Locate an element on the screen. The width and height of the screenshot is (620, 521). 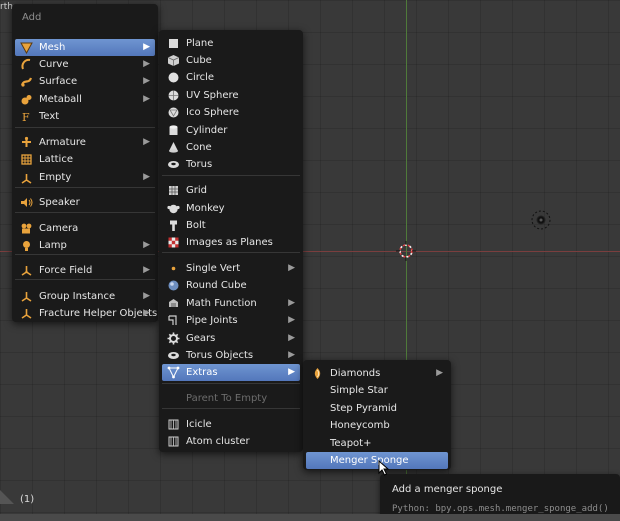
mesh-item-monkey: Monkey is located at coordinates (231, 208).